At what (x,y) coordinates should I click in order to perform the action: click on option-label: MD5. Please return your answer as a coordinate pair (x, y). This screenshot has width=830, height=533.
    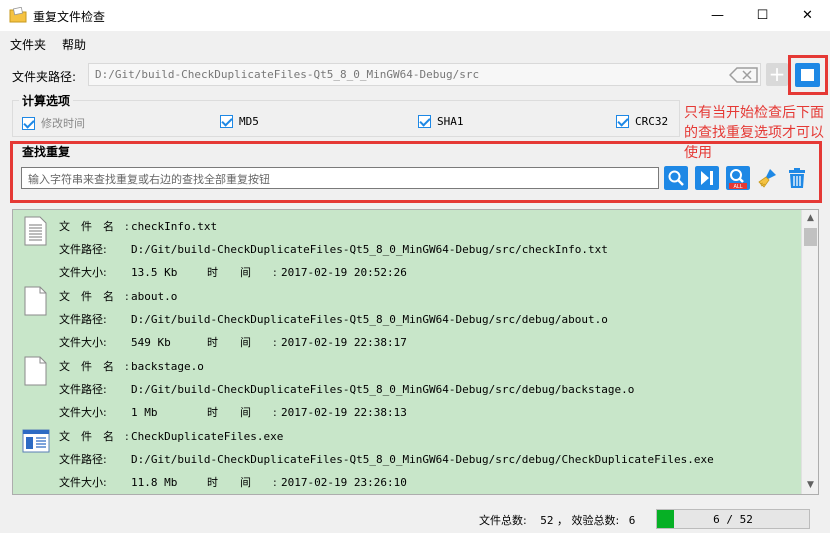
    Looking at the image, I should click on (249, 121).